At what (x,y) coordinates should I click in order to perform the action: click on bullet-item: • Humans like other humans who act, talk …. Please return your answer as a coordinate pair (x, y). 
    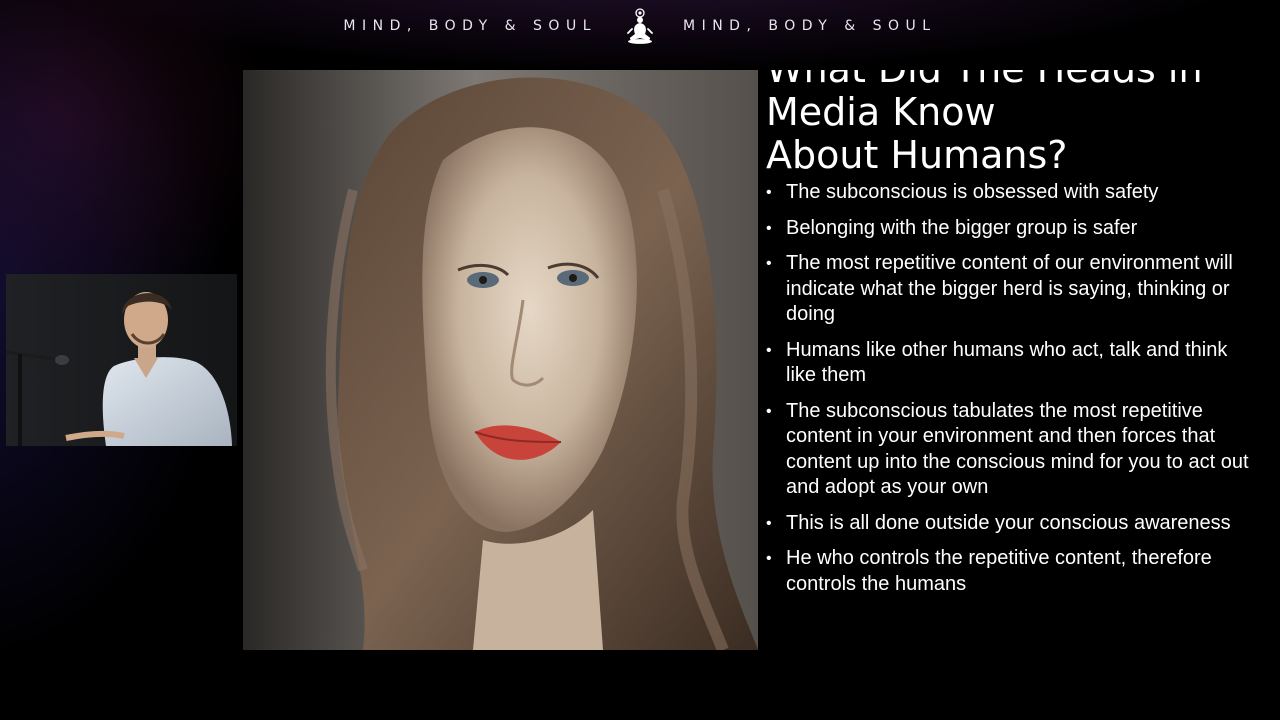
    Looking at the image, I should click on (997, 362).